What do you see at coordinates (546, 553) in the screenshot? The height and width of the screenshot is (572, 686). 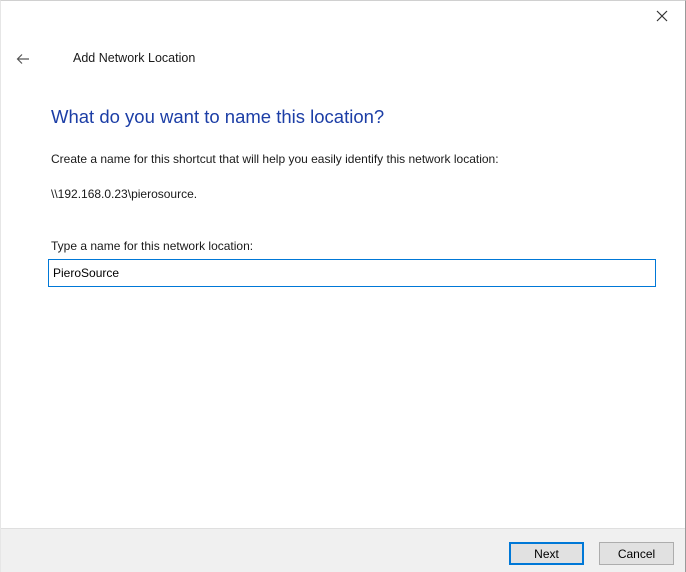 I see `next-button: Next` at bounding box center [546, 553].